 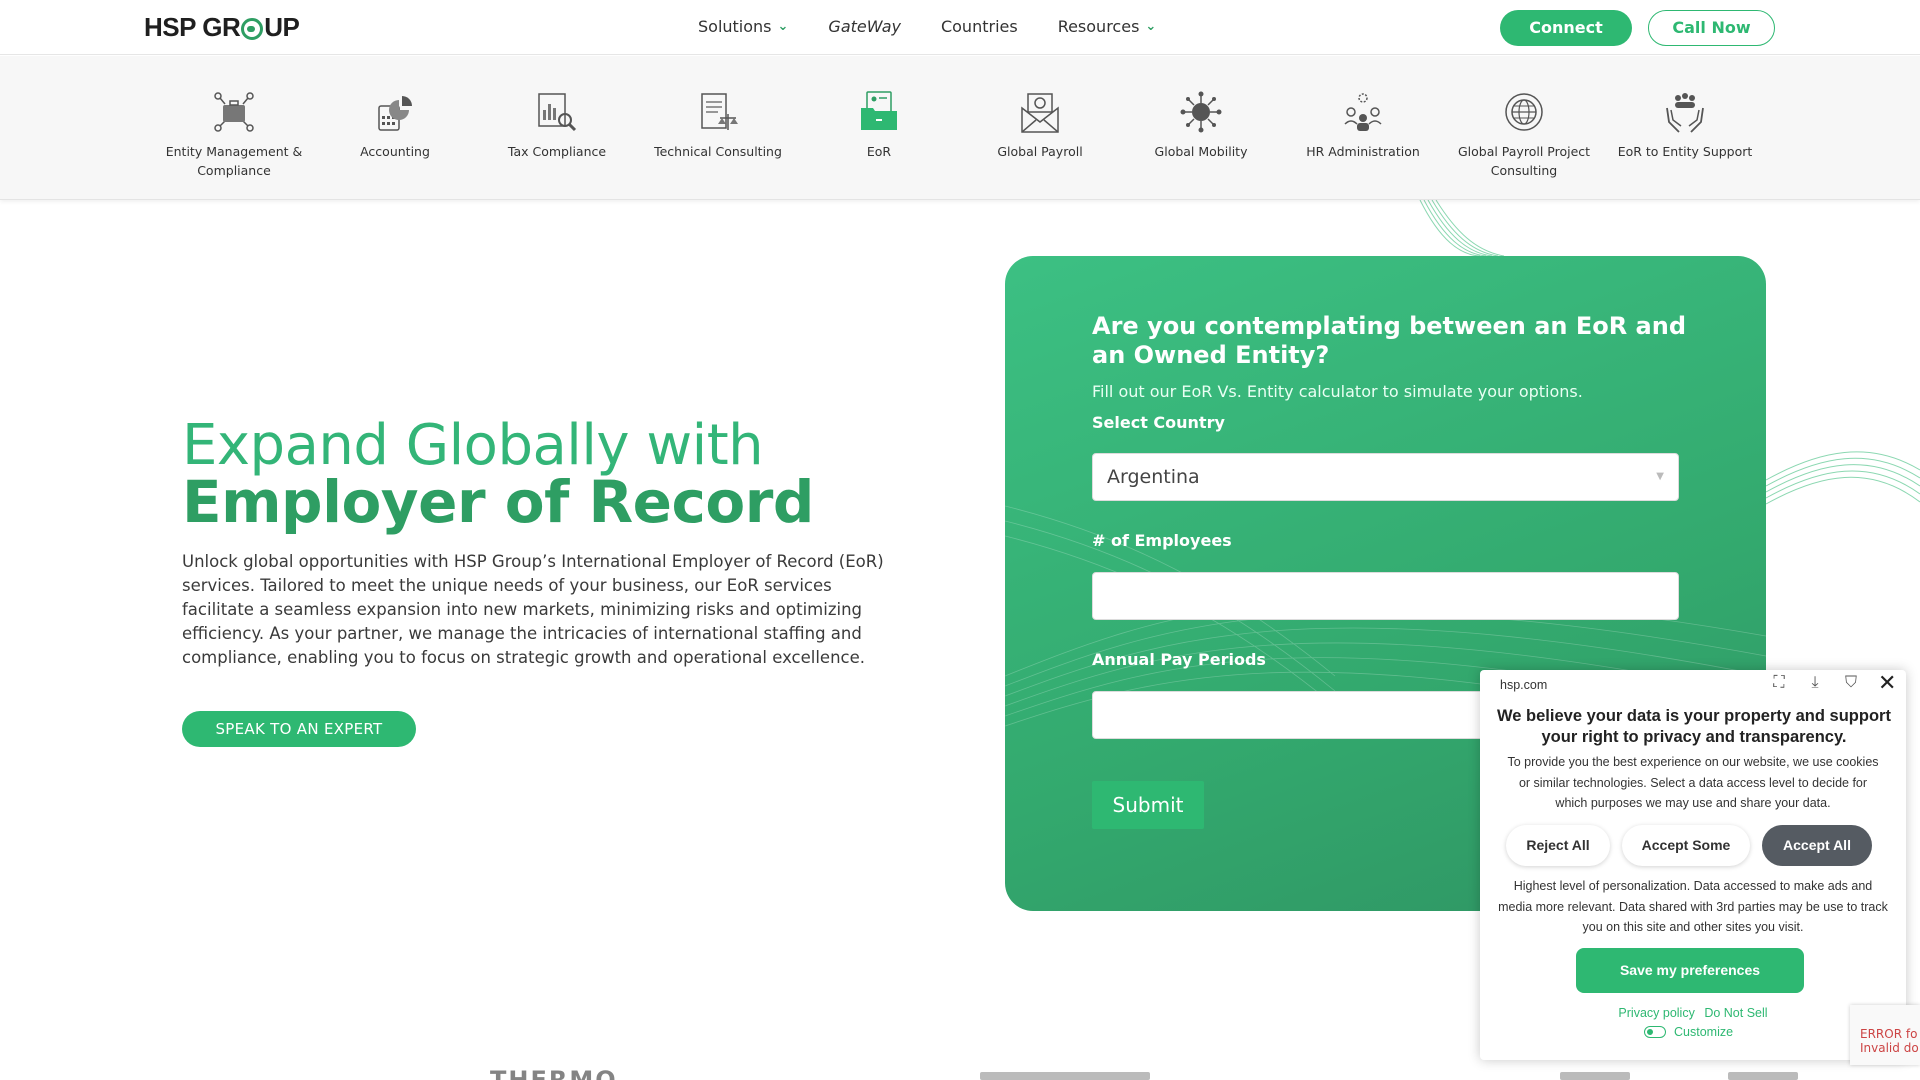 What do you see at coordinates (1735, 1013) in the screenshot?
I see `do-not-sell-link: Do Not Sell` at bounding box center [1735, 1013].